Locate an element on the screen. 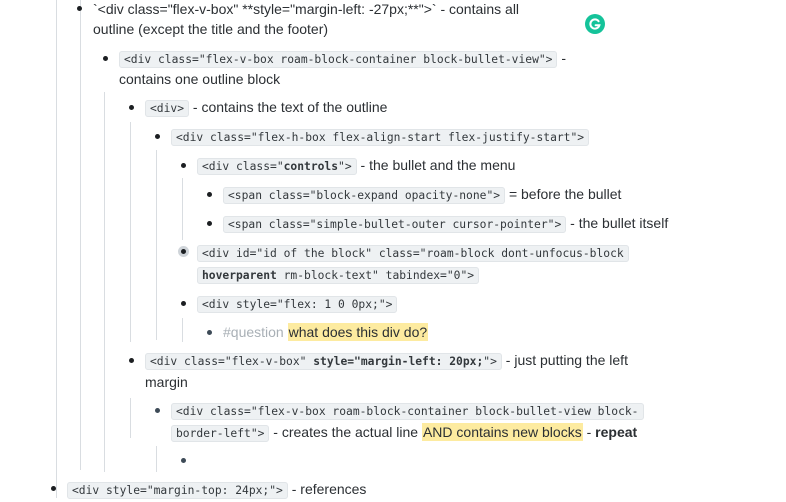  code-fragment-bold: style="margin-left: 20px; is located at coordinates (398, 361).